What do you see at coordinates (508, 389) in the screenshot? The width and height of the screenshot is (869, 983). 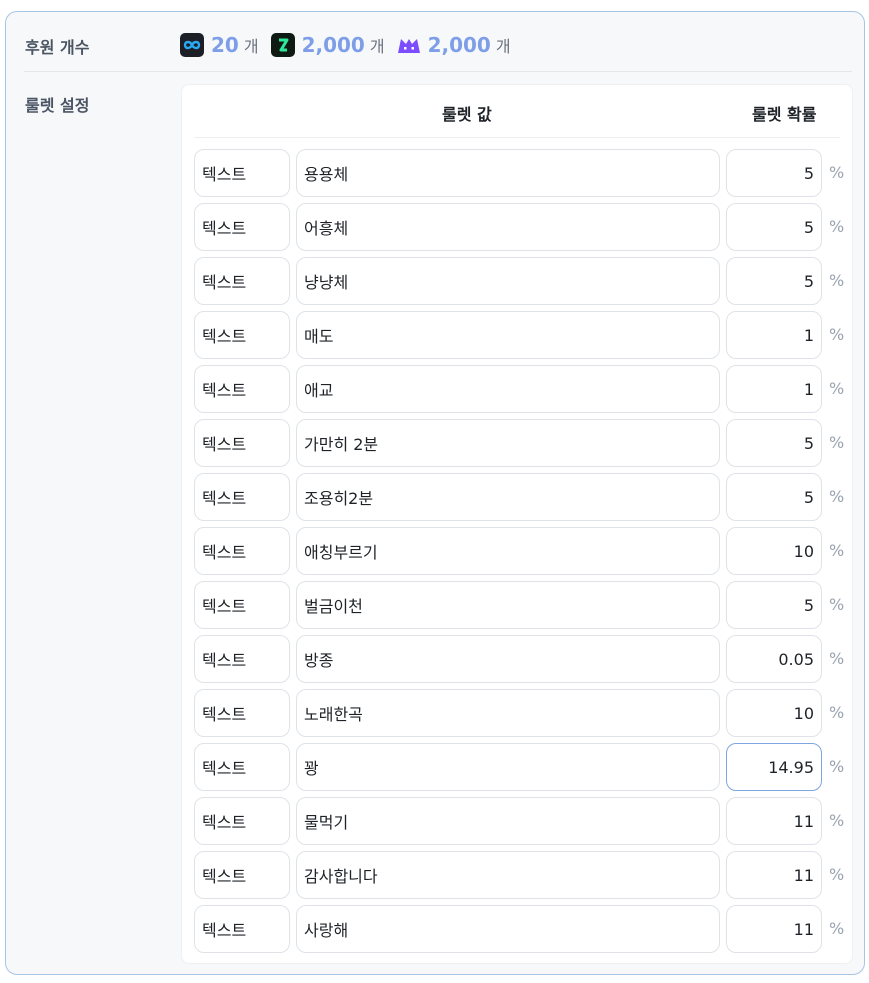 I see `roulette-value-input: 애교` at bounding box center [508, 389].